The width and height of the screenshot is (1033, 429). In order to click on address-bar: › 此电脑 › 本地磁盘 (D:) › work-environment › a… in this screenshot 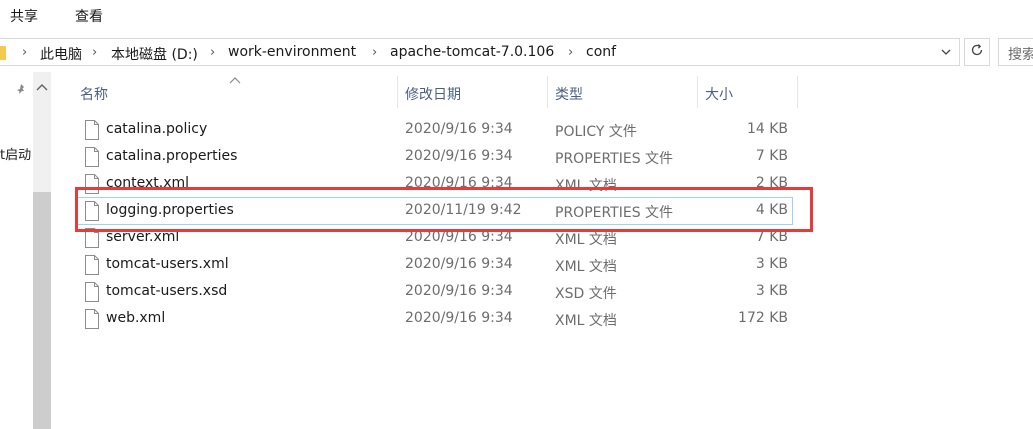, I will do `click(480, 52)`.